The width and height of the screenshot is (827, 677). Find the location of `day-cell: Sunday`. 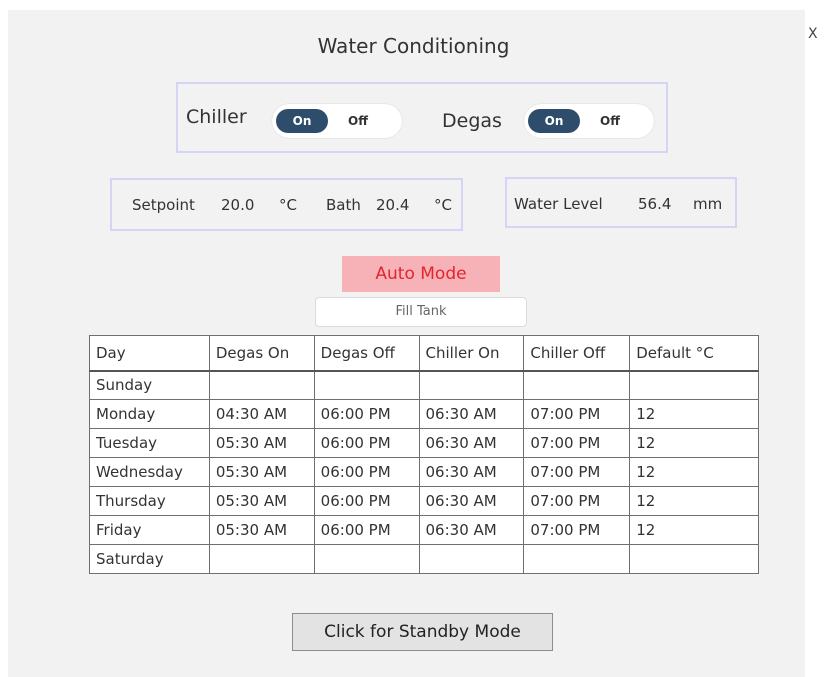

day-cell: Sunday is located at coordinates (149, 385).